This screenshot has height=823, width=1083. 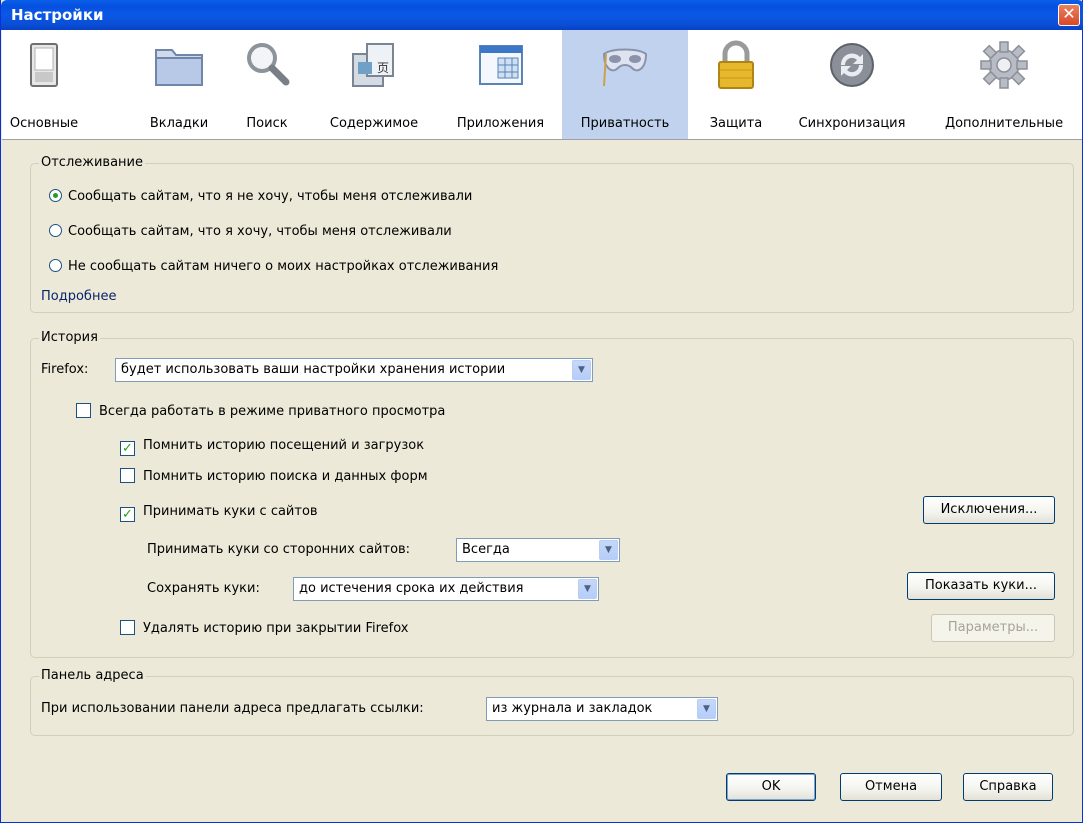 I want to click on select-value: из журнала и закладок, so click(x=572, y=708).